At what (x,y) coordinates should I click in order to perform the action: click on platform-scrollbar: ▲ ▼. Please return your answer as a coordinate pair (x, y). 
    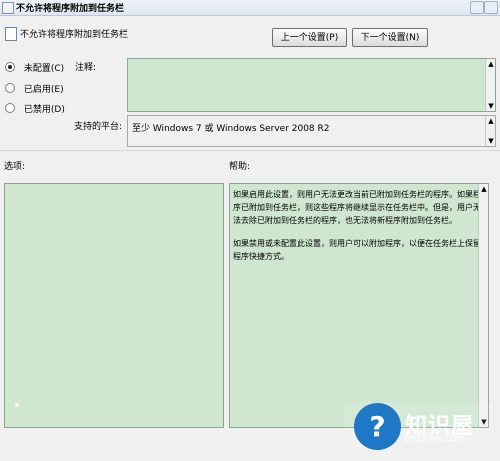
    Looking at the image, I should click on (490, 131).